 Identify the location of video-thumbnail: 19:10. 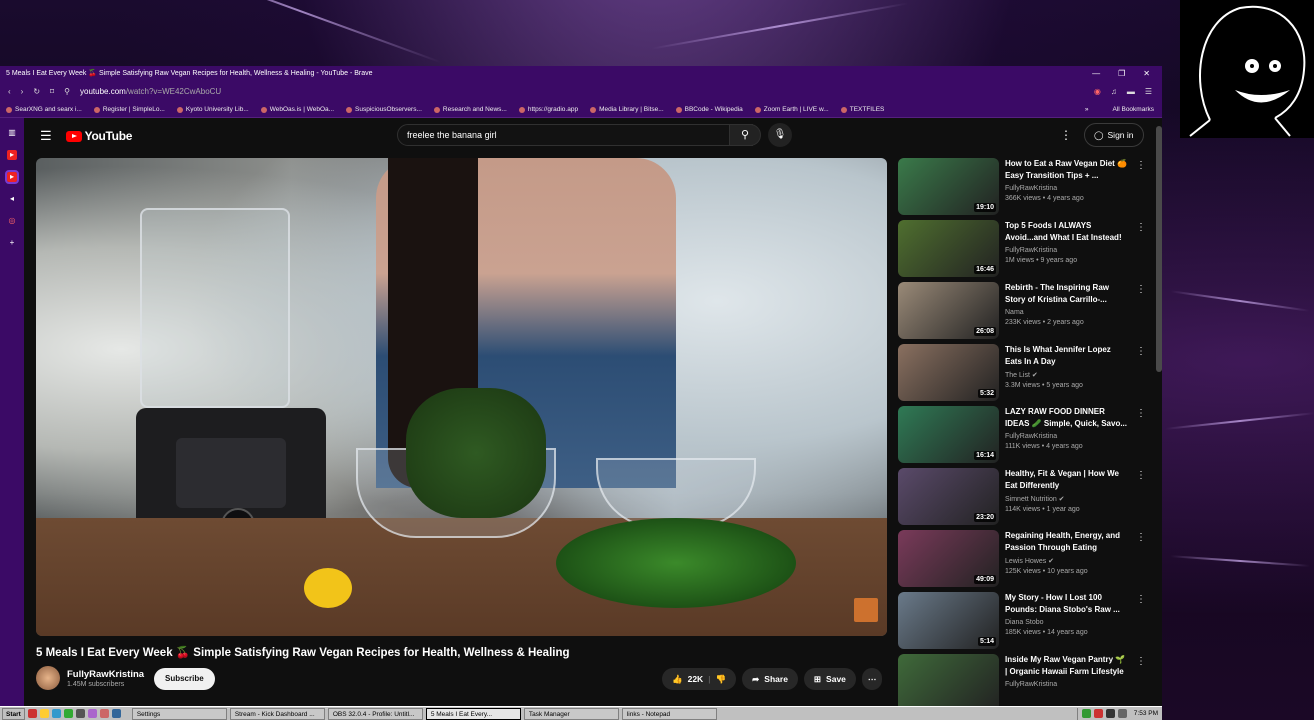
(948, 186).